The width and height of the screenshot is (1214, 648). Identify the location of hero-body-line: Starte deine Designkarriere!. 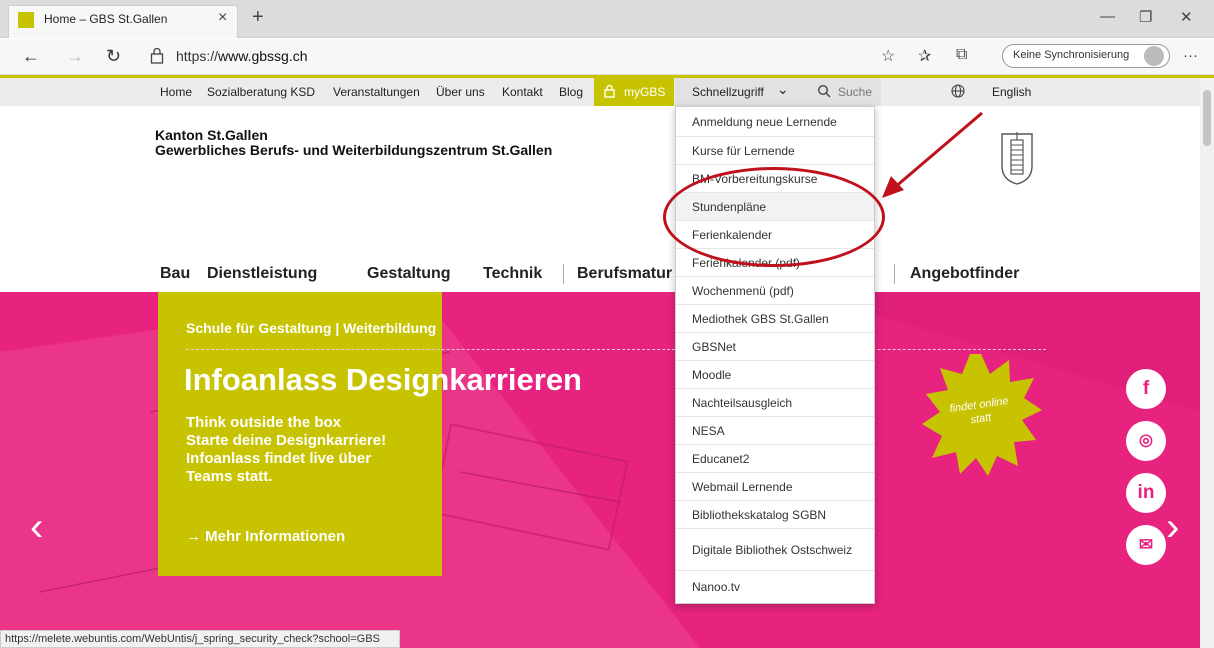
(286, 440).